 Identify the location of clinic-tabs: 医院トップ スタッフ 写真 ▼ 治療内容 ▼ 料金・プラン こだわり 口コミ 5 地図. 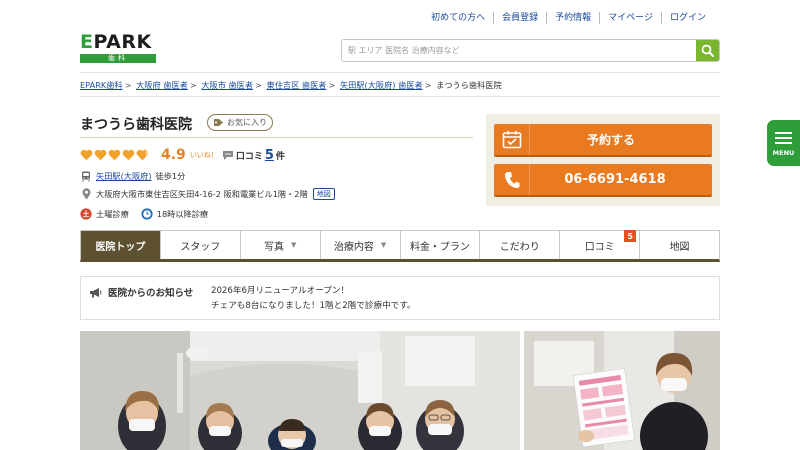
(400, 246).